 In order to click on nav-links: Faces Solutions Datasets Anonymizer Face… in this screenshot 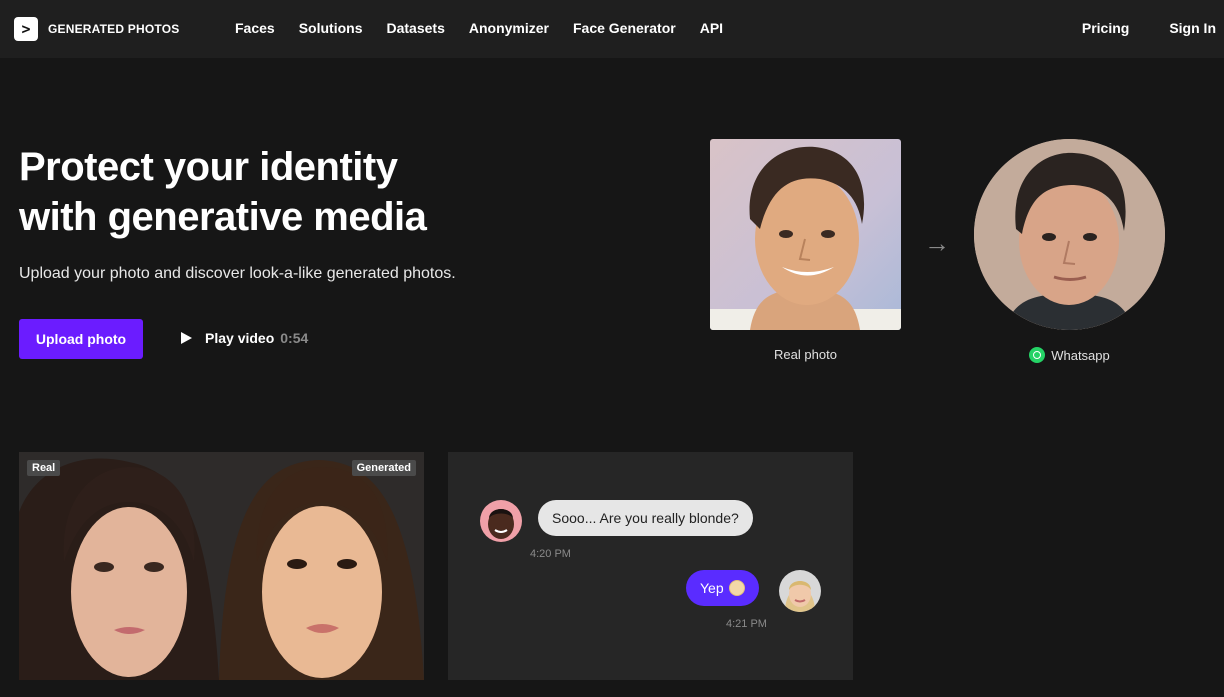, I will do `click(491, 28)`.